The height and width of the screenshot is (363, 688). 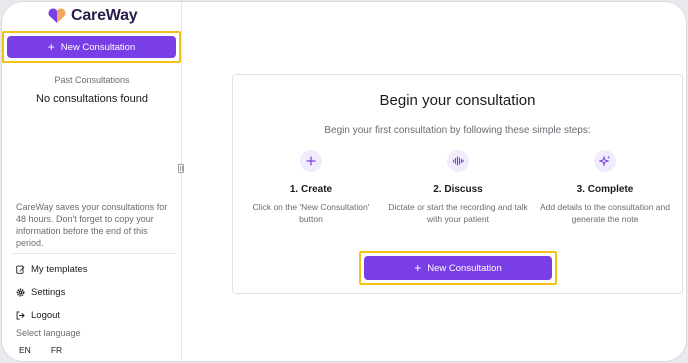 I want to click on card-new-consultation-highlight: + New Consultation, so click(x=458, y=268).